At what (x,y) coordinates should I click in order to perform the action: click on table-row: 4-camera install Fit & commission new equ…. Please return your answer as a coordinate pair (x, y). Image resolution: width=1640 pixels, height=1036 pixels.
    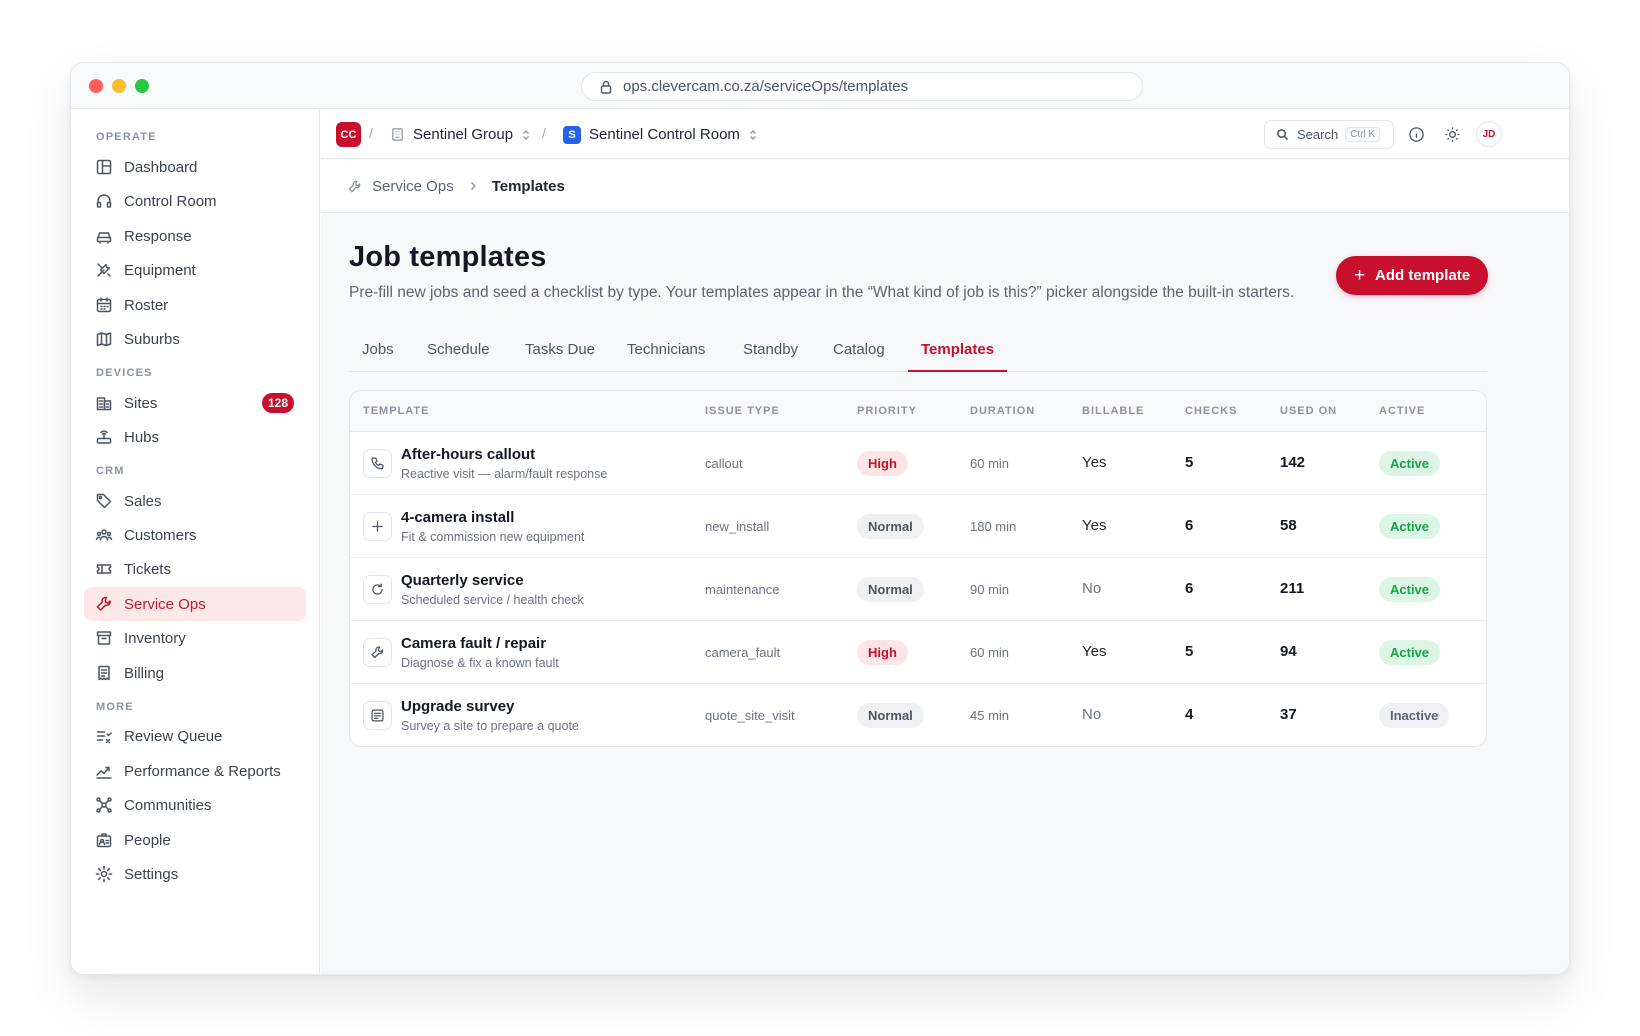
    Looking at the image, I should click on (918, 526).